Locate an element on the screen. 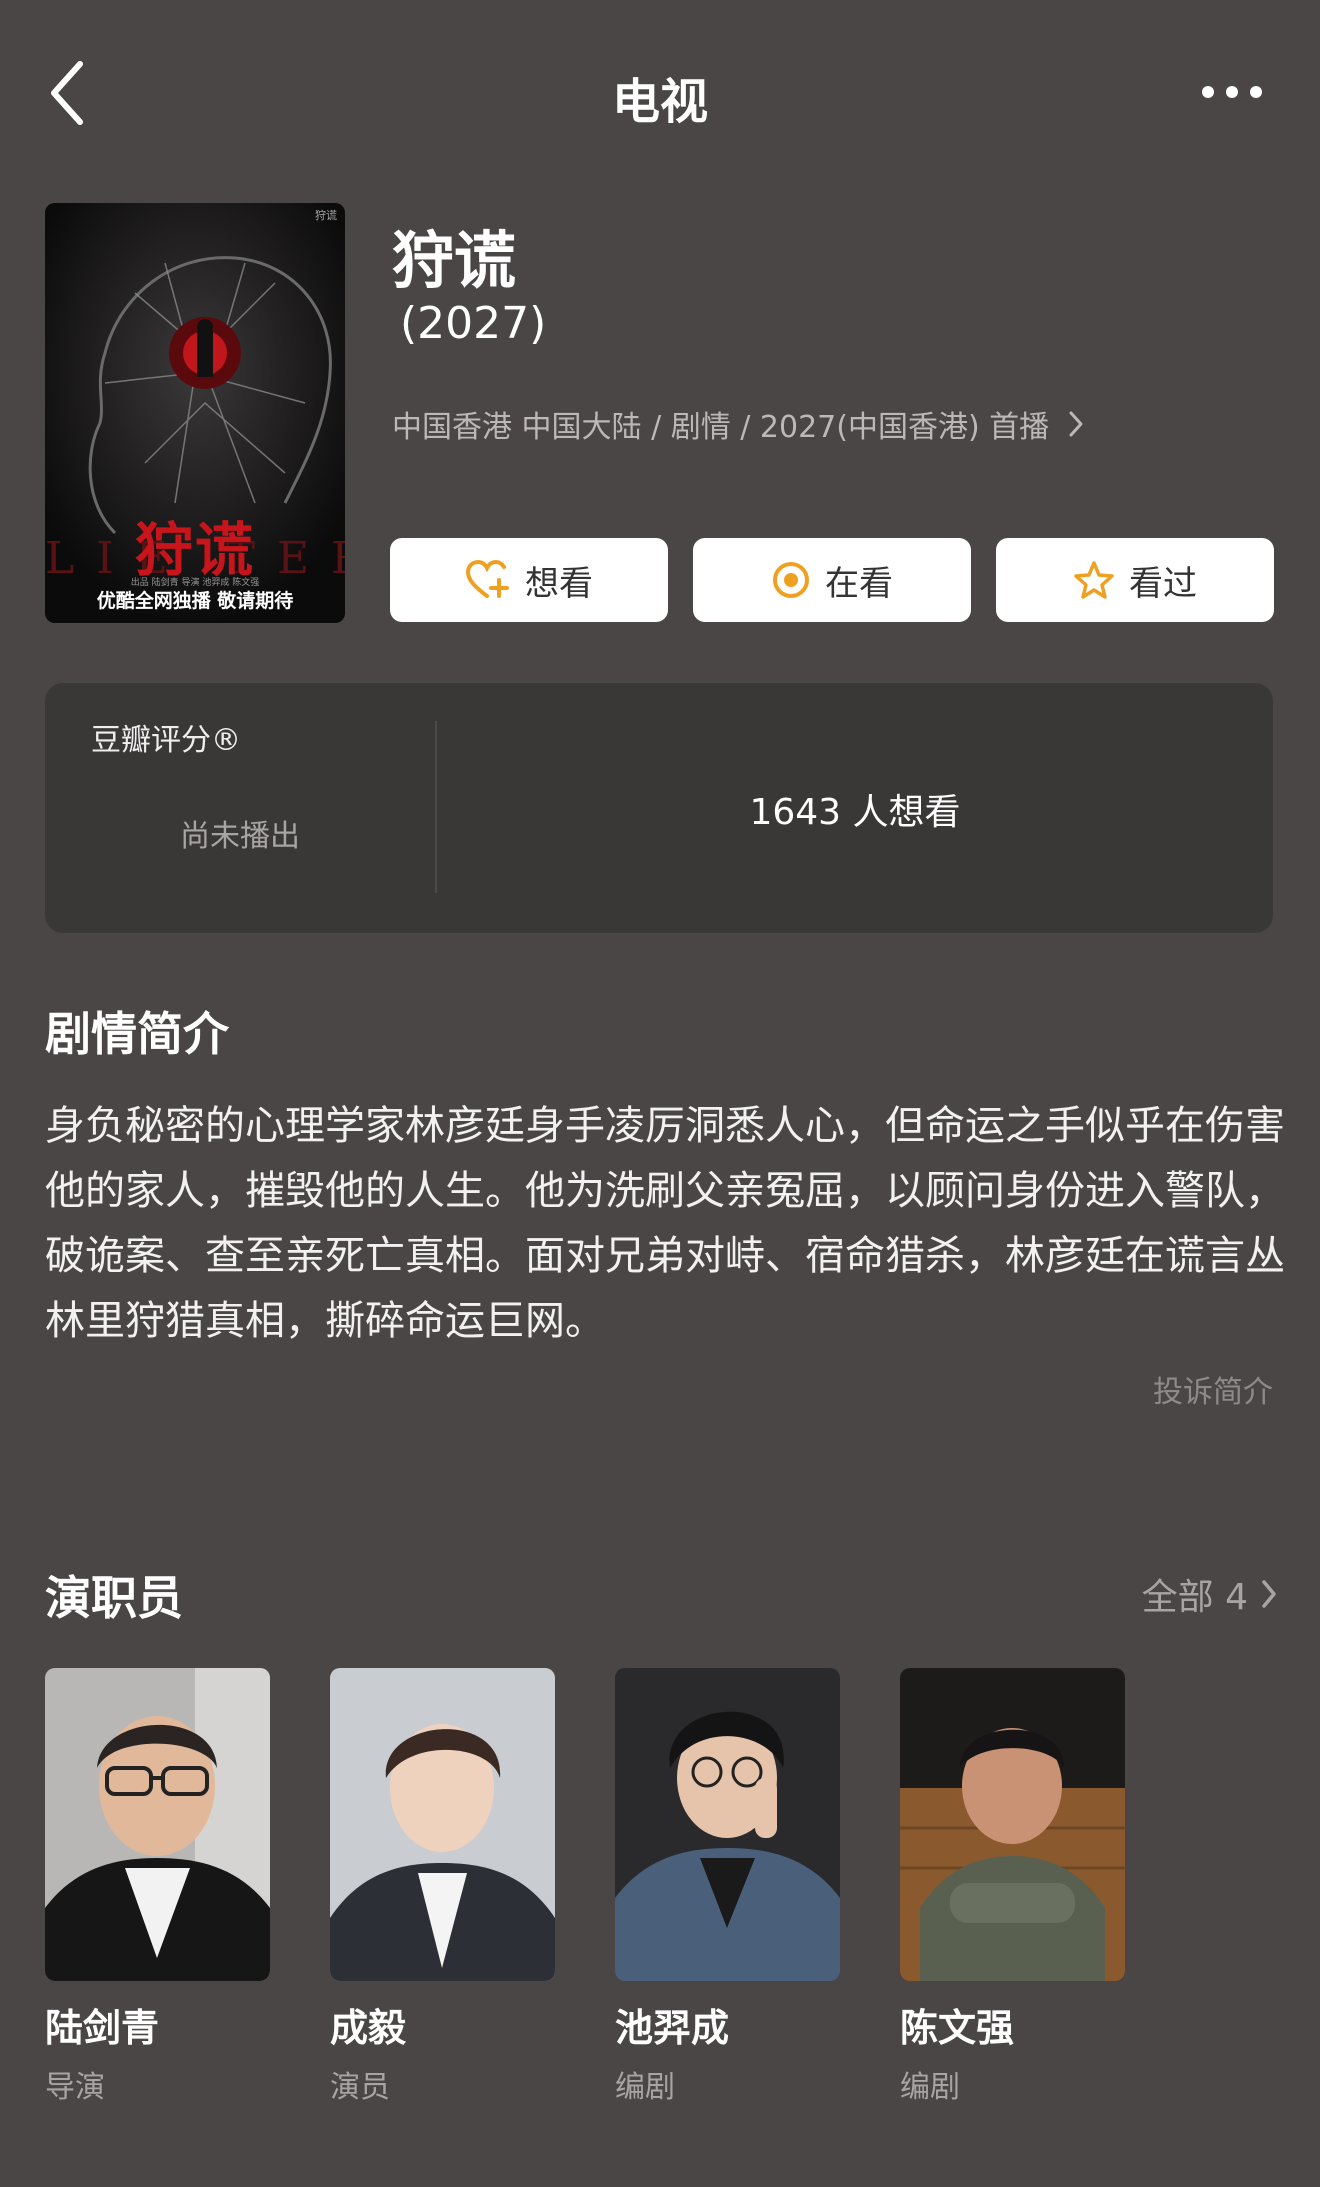 The image size is (1320, 2187). want-to-watch-button: 想看 is located at coordinates (529, 580).